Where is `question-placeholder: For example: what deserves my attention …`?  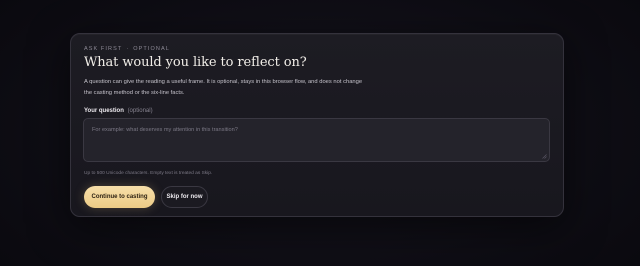 question-placeholder: For example: what deserves my attention … is located at coordinates (165, 130).